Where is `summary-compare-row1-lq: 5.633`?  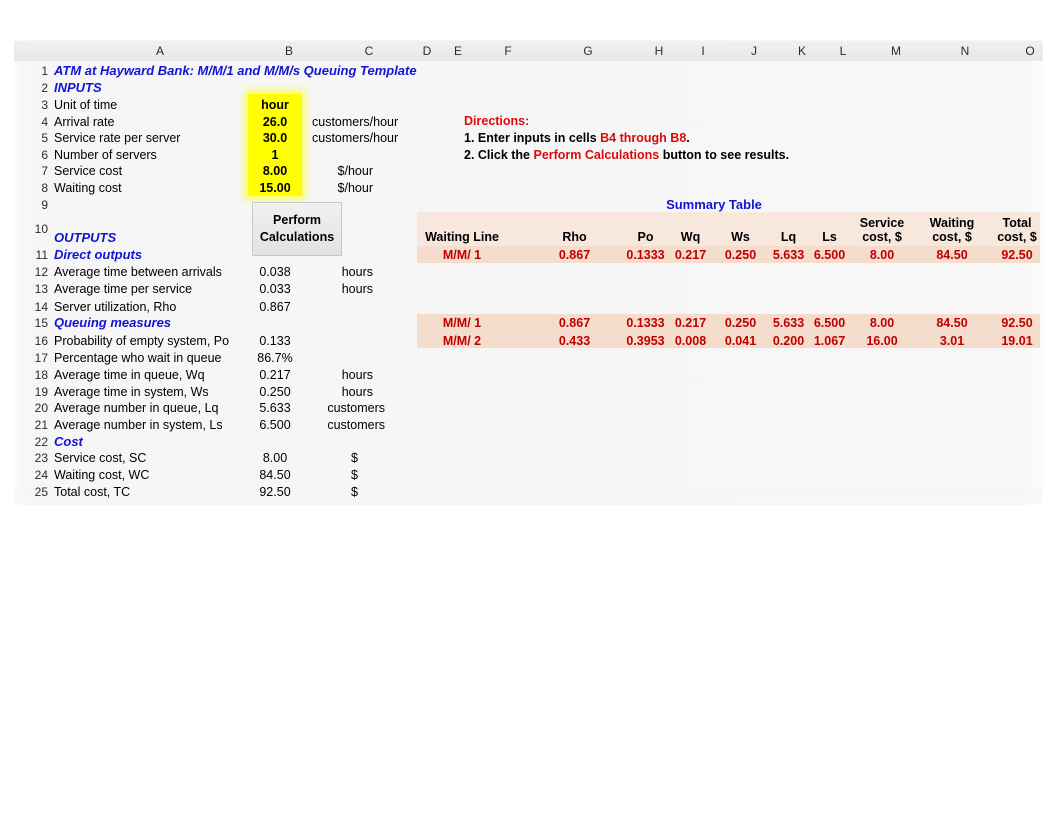
summary-compare-row1-lq: 5.633 is located at coordinates (788, 323).